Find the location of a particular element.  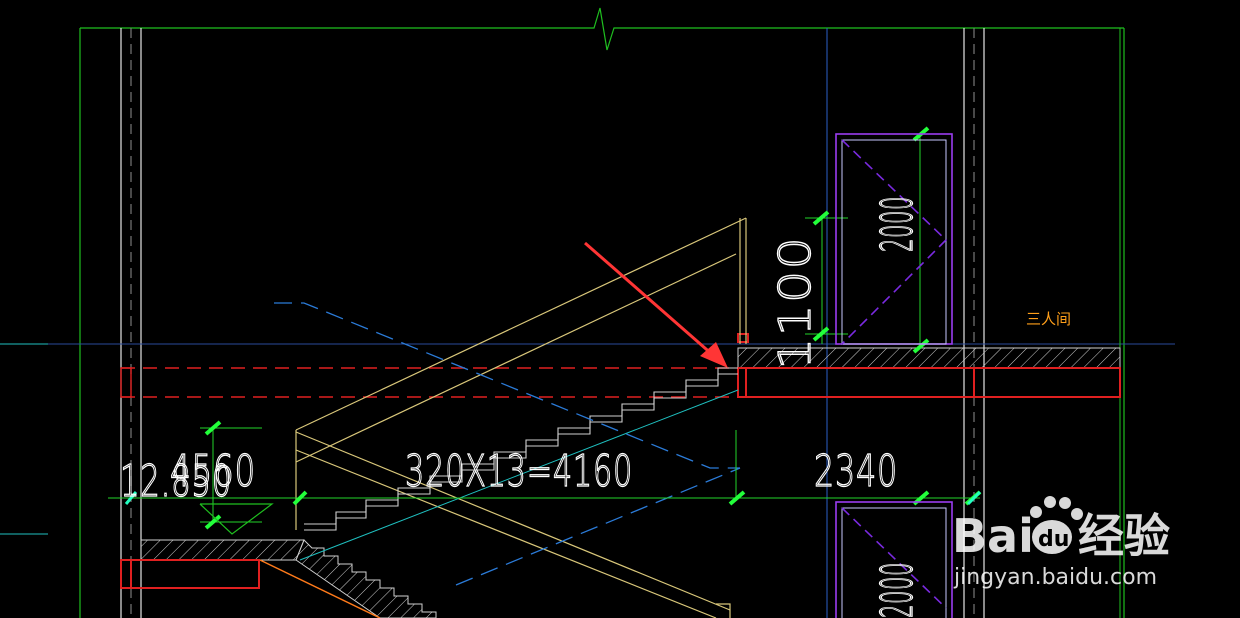

watermark-brand-suffix: du is located at coordinates (1053, 539).